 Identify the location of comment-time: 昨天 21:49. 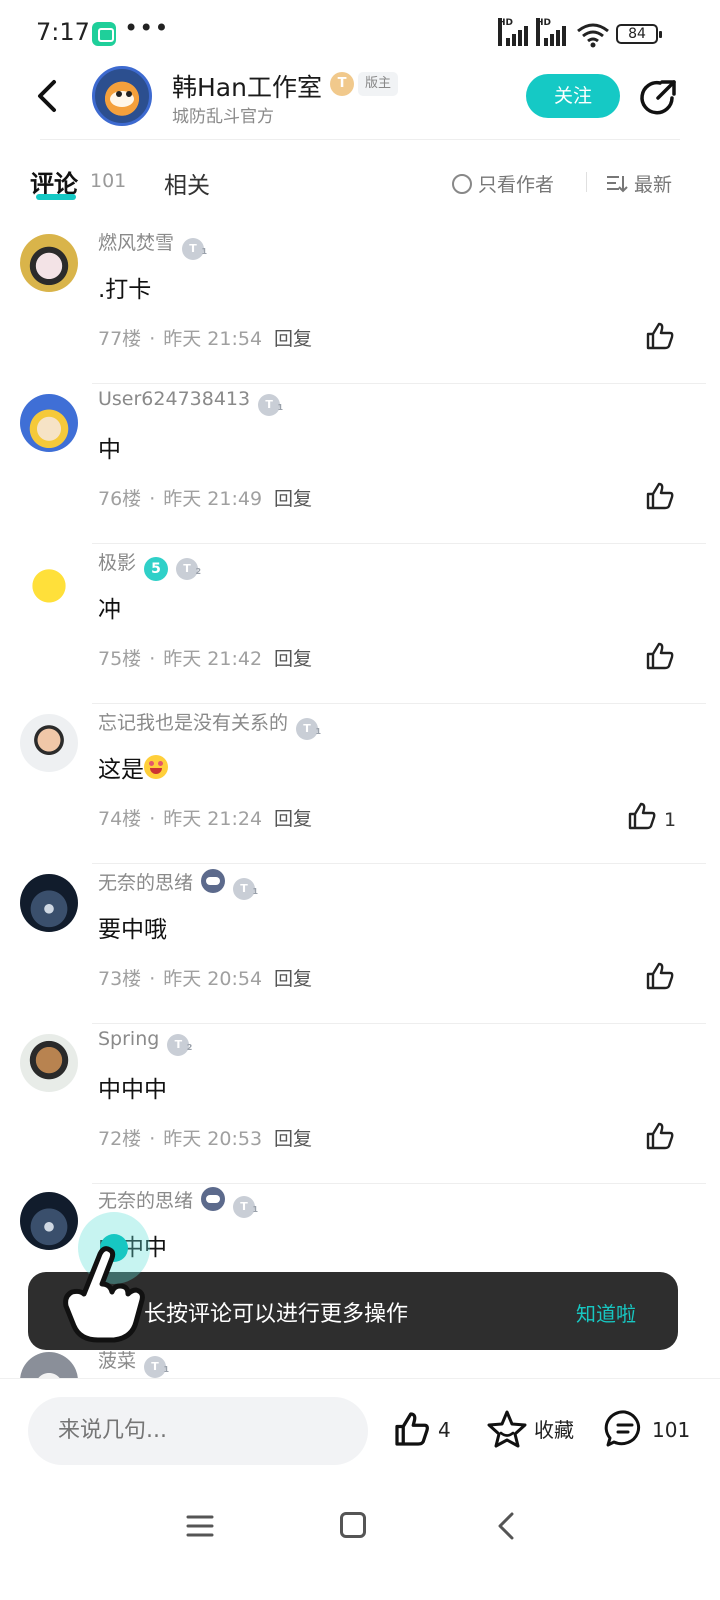
(213, 499).